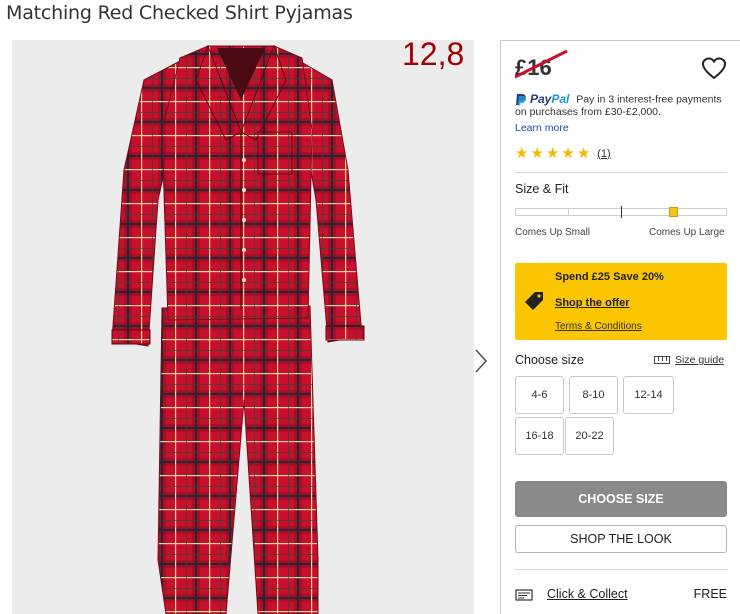 This screenshot has width=740, height=614. Describe the element at coordinates (539, 436) in the screenshot. I see `size-option-16-18: 16-18` at that location.